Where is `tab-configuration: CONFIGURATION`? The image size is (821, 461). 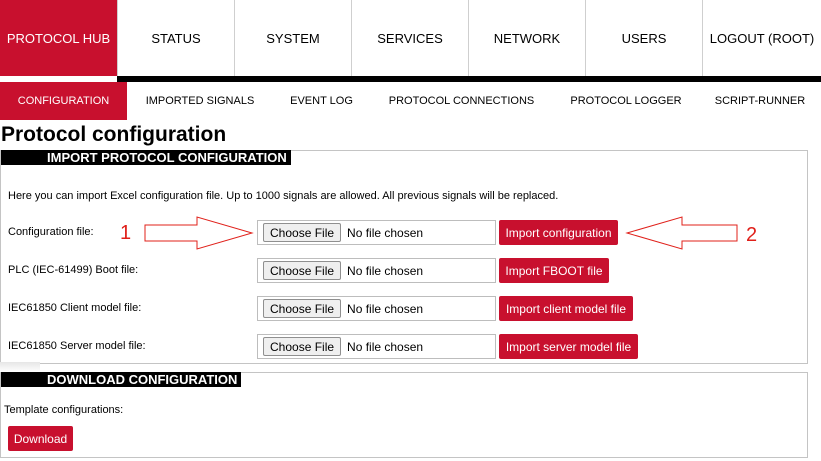 tab-configuration: CONFIGURATION is located at coordinates (63, 101).